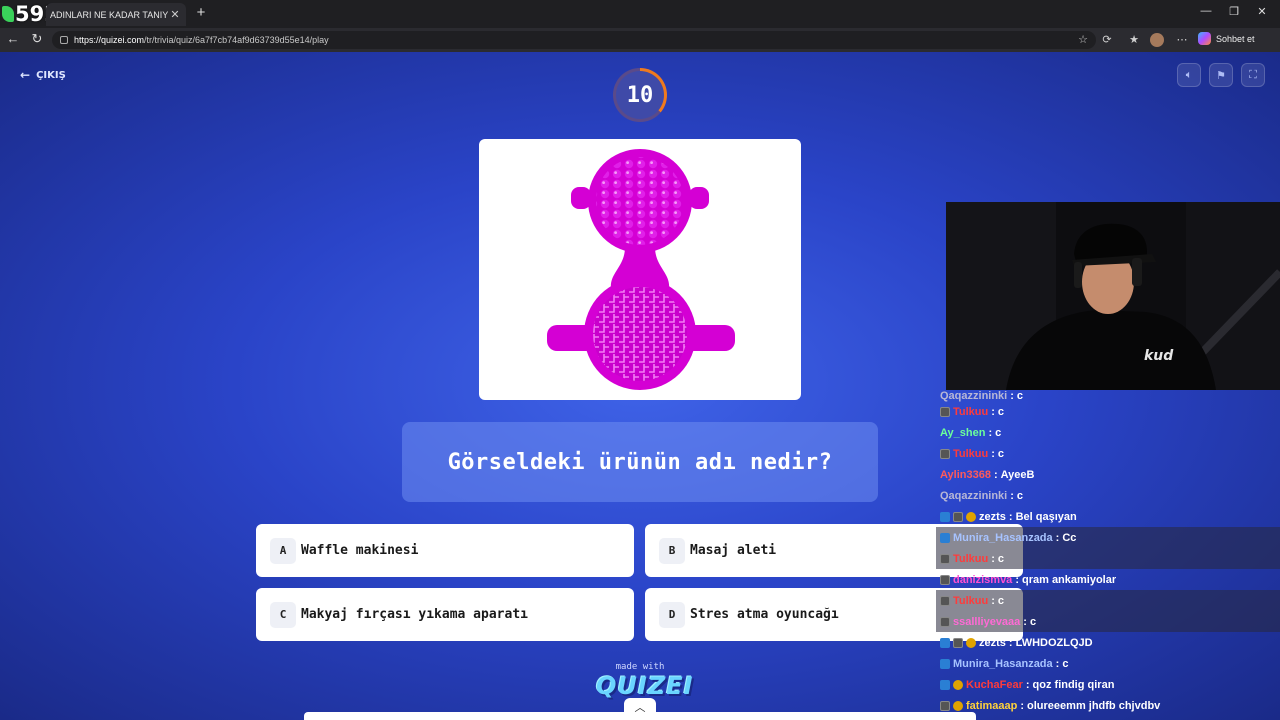 Image resolution: width=1280 pixels, height=720 pixels. What do you see at coordinates (1204, 38) in the screenshot?
I see `copilot-icon` at bounding box center [1204, 38].